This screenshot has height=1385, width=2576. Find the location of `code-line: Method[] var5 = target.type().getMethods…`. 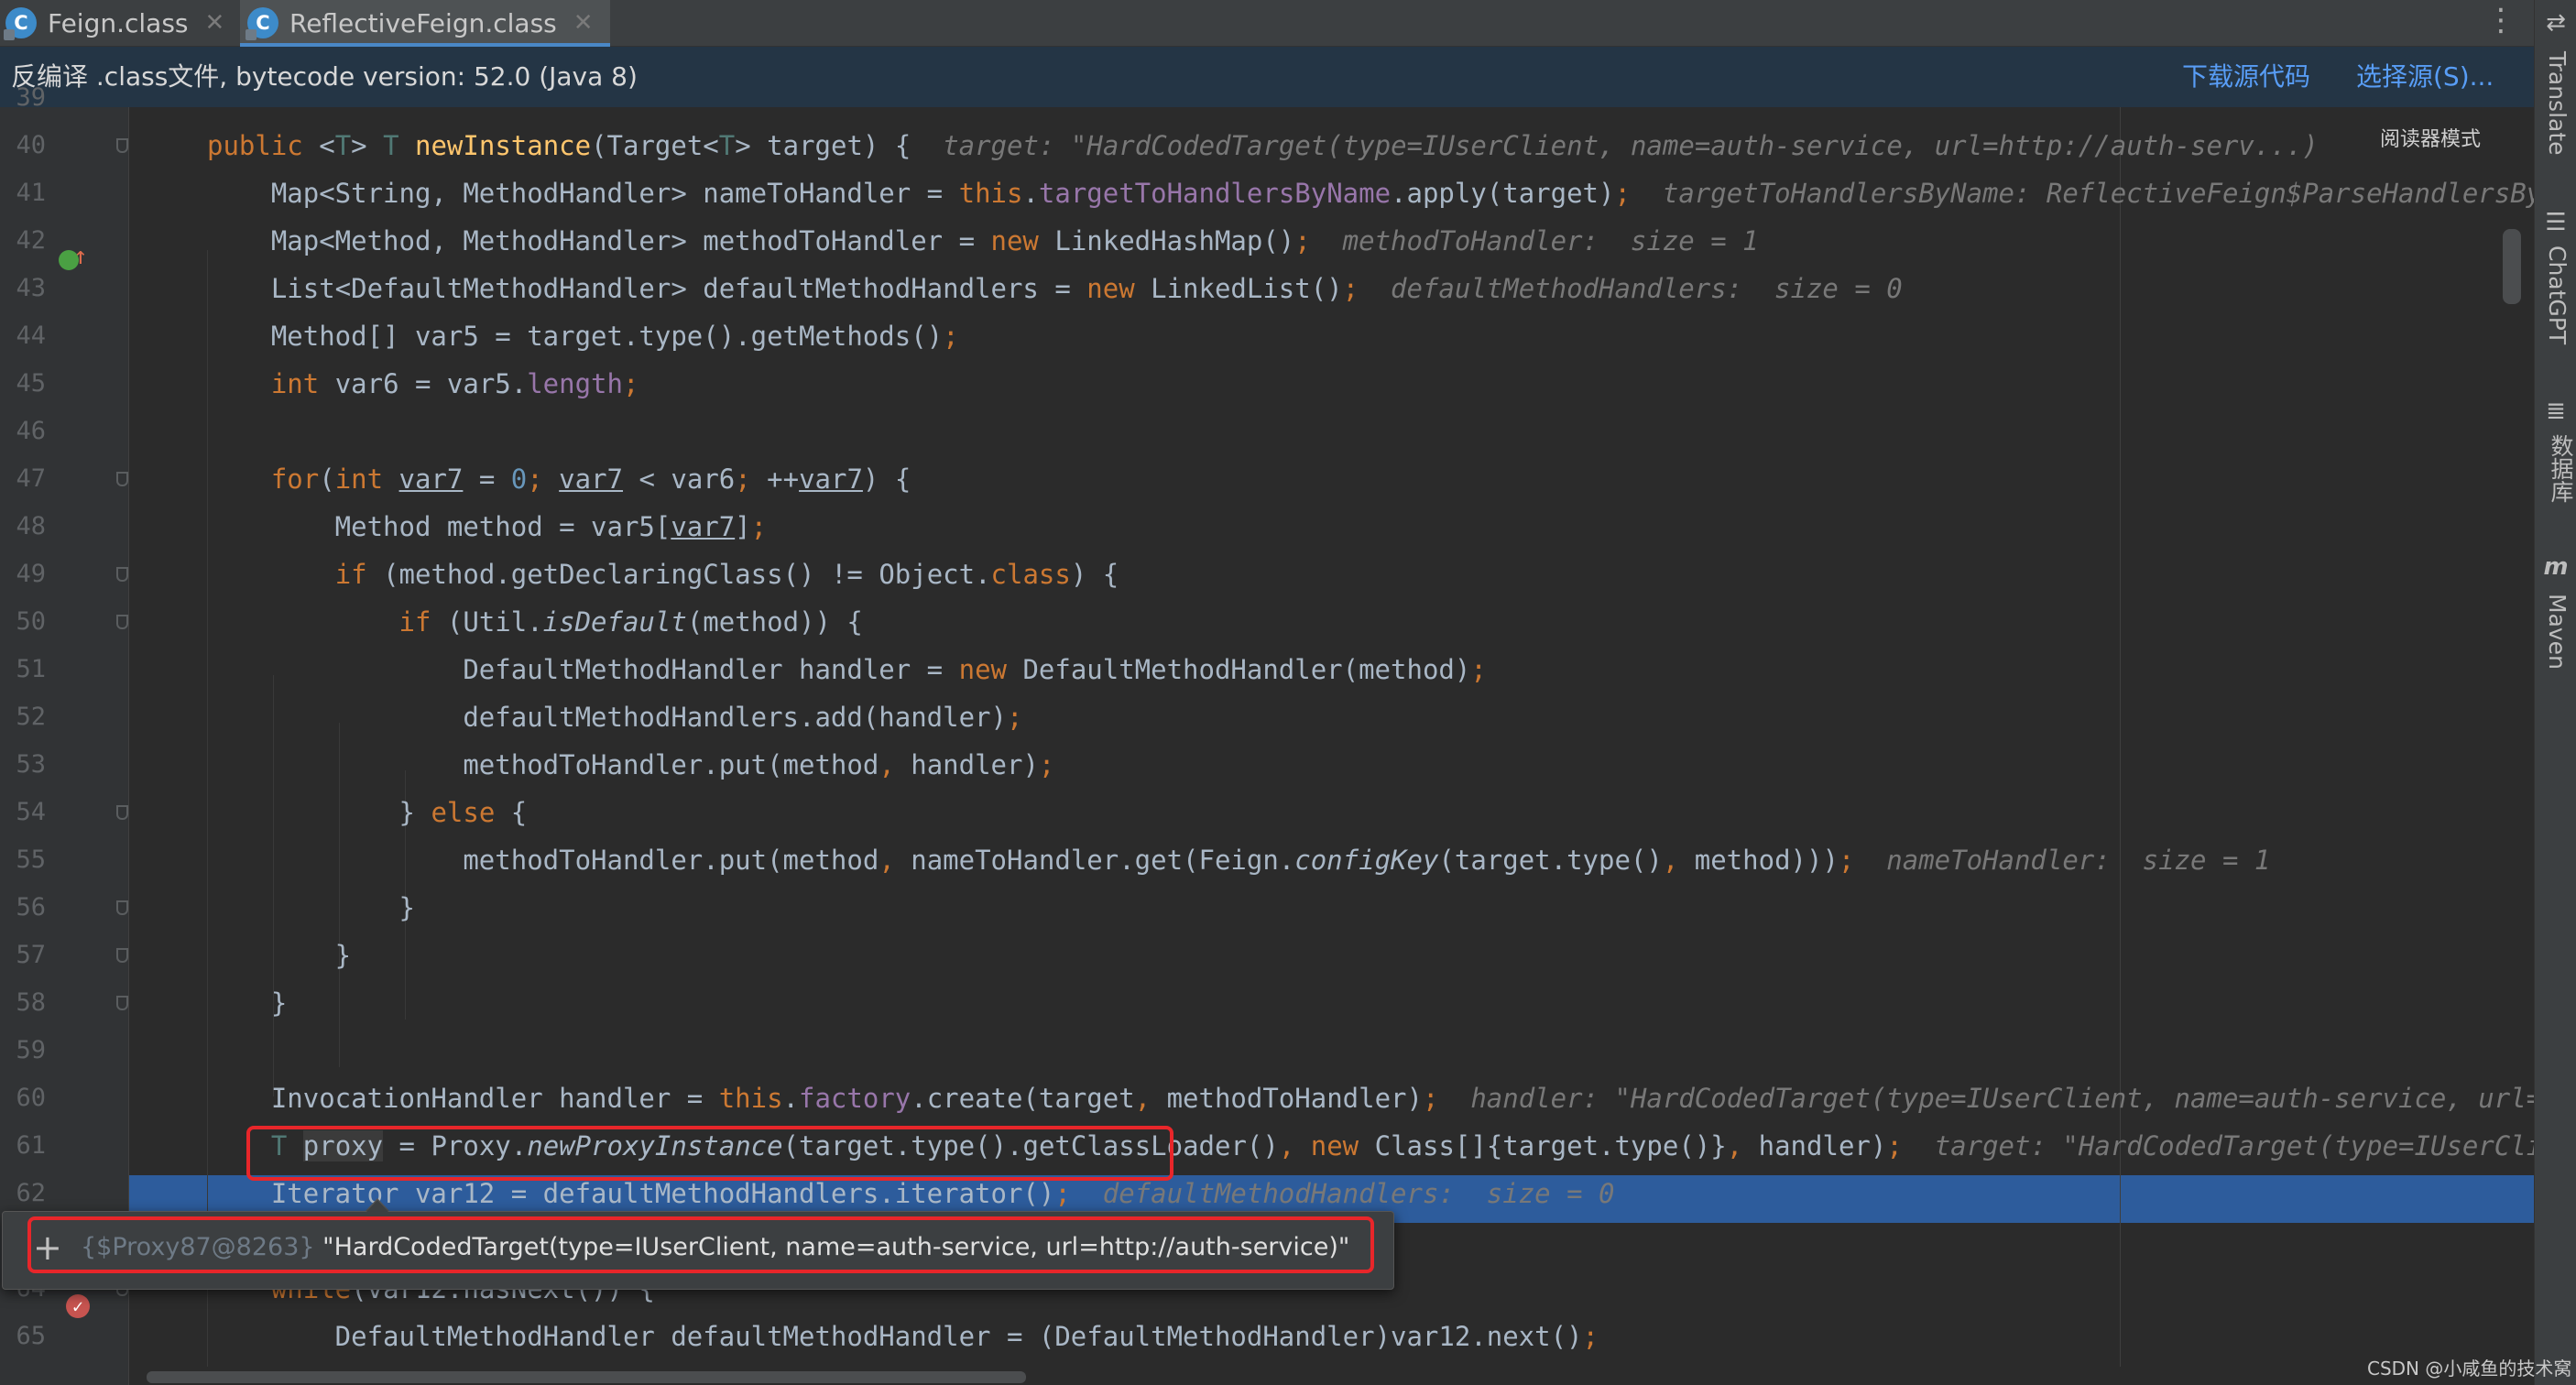

code-line: Method[] var5 = target.type().getMethods… is located at coordinates (583, 336).